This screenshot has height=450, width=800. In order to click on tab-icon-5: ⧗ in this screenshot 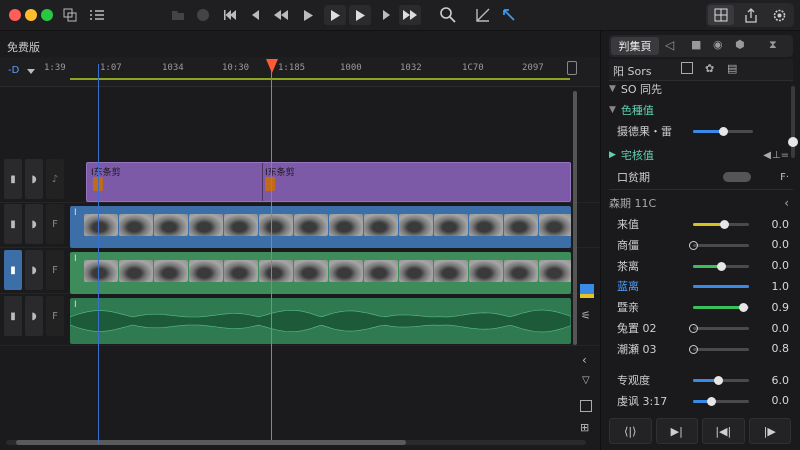, I will do `click(773, 45)`.